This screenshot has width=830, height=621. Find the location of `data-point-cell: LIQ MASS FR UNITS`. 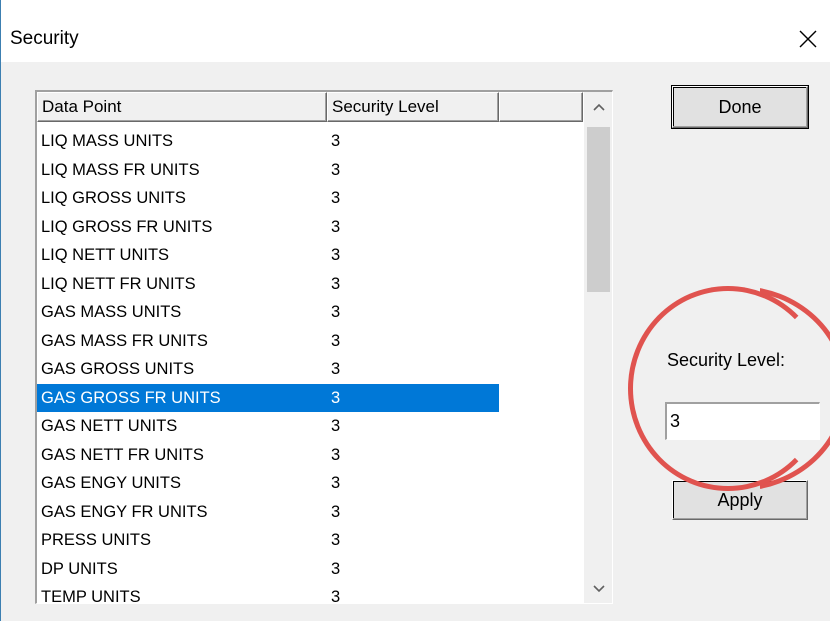

data-point-cell: LIQ MASS FR UNITS is located at coordinates (120, 169).